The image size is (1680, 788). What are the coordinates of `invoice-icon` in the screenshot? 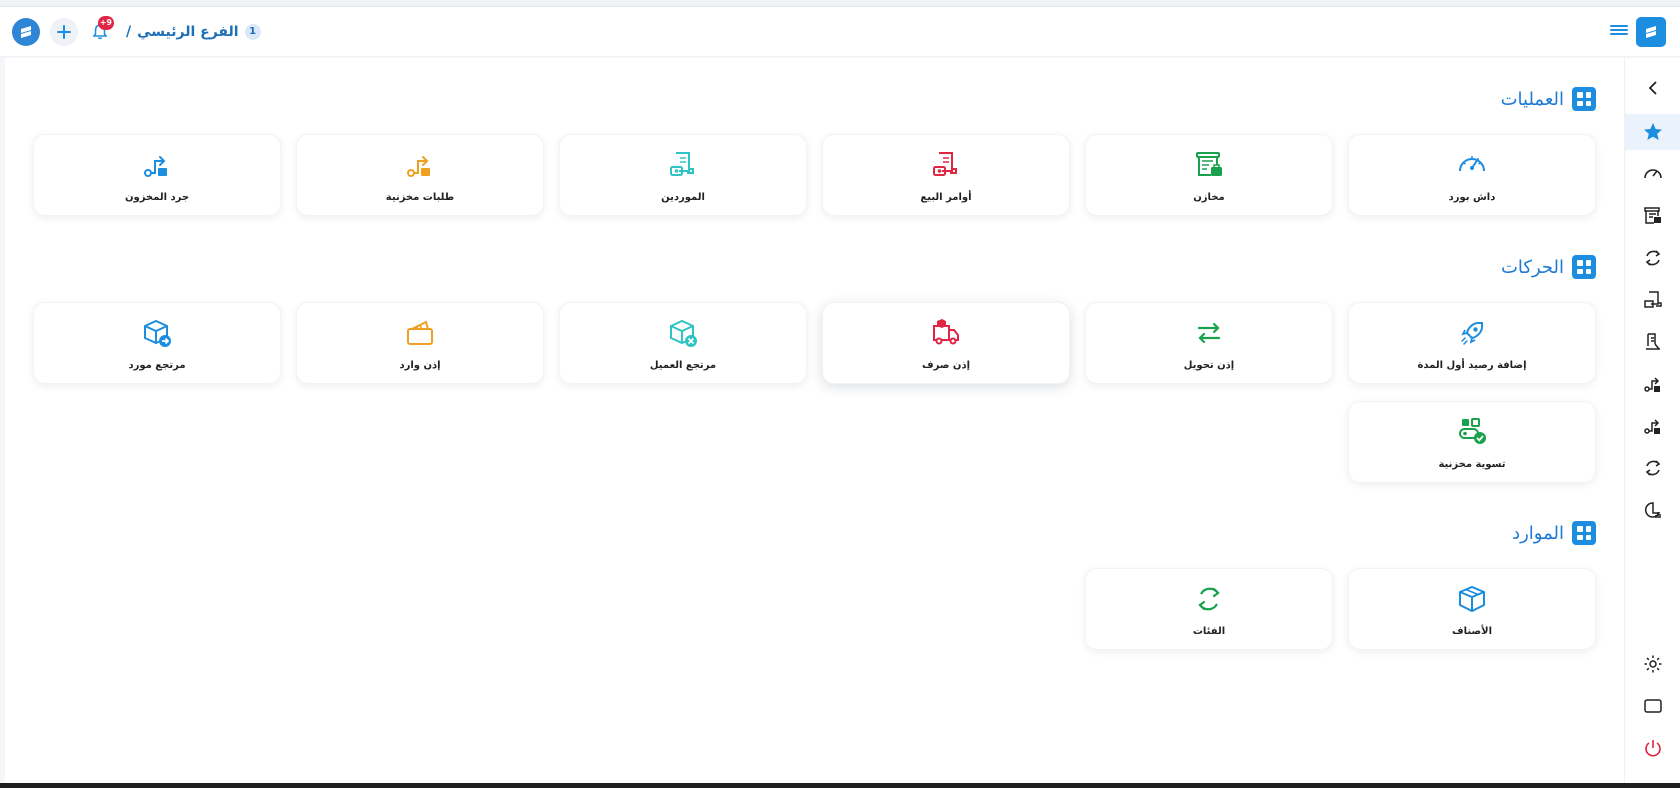 It's located at (1653, 299).